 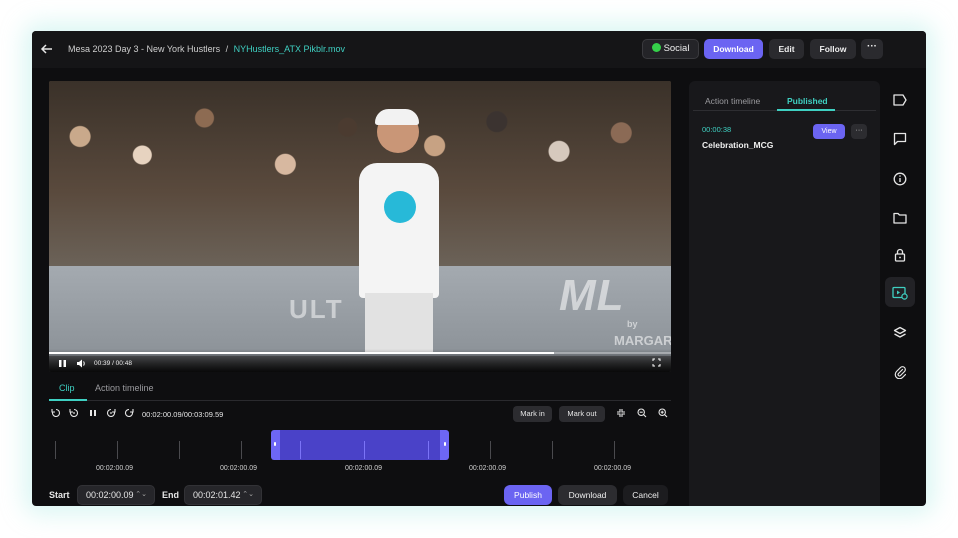 What do you see at coordinates (399, 230) in the screenshot?
I see `athlete-shirt` at bounding box center [399, 230].